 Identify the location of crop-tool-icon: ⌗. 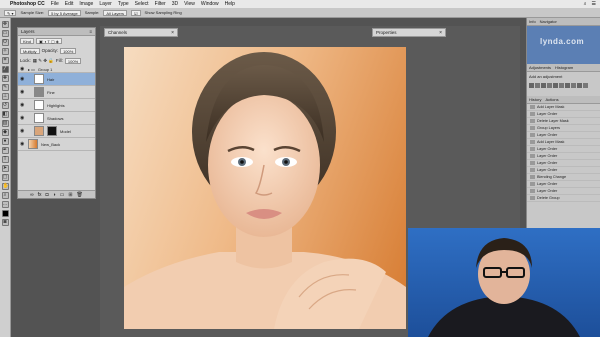
(5, 60).